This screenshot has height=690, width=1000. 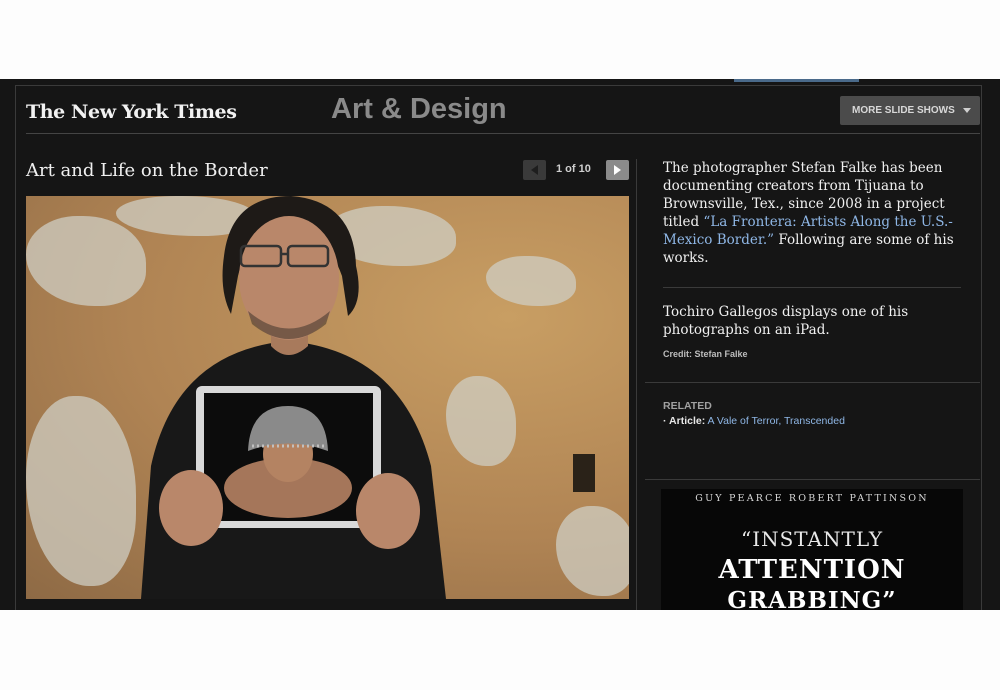 I want to click on more-slideshows-label: MORE SLIDE SHOWS, so click(x=903, y=110).